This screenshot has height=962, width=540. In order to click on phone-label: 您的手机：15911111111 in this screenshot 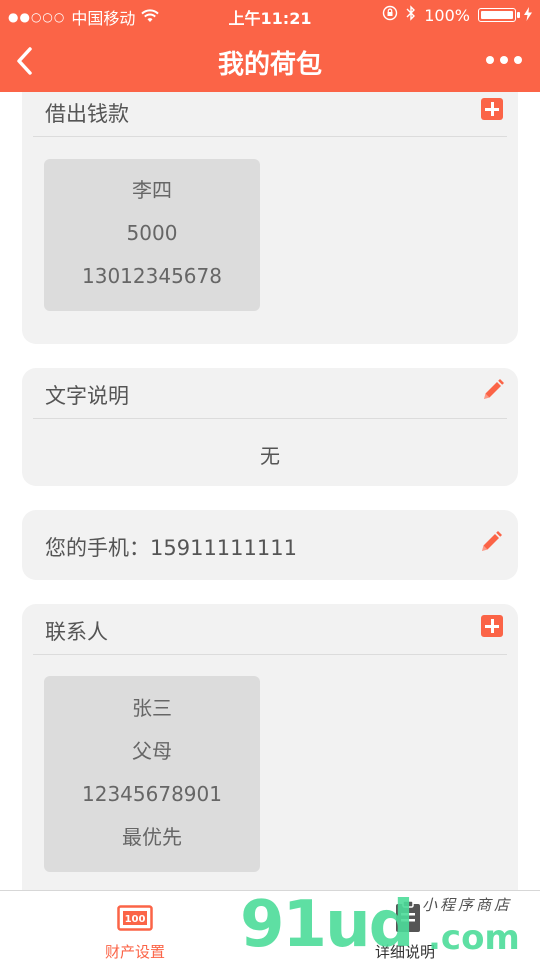, I will do `click(171, 548)`.